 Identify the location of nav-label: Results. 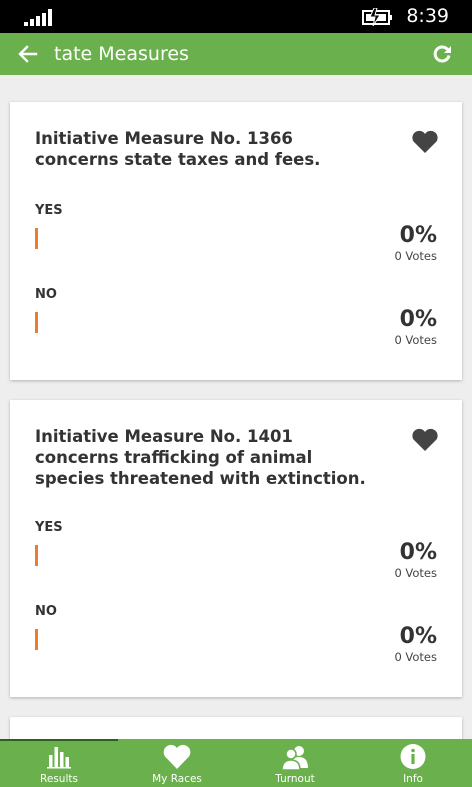
(59, 779).